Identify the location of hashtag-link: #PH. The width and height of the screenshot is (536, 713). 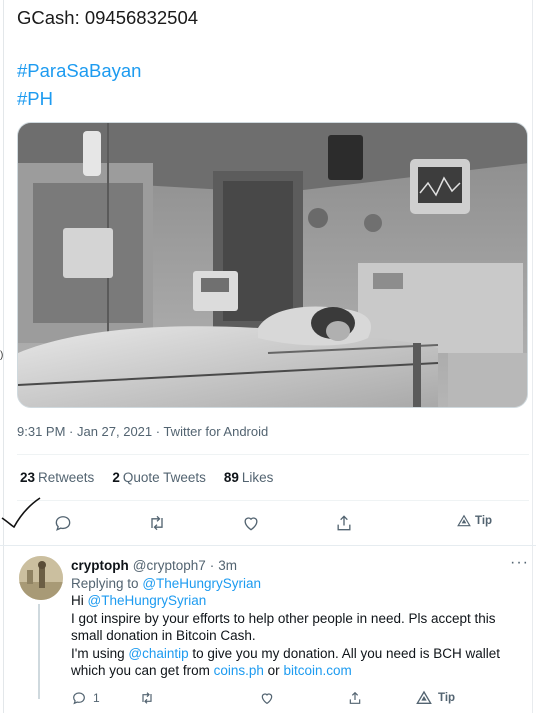
(35, 99).